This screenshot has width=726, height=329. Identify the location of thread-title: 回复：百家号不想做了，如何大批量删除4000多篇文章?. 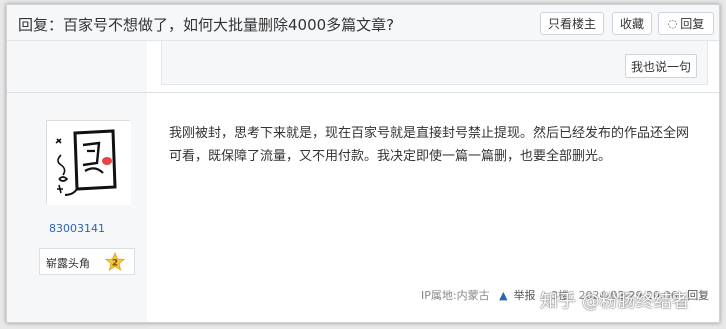
(206, 25).